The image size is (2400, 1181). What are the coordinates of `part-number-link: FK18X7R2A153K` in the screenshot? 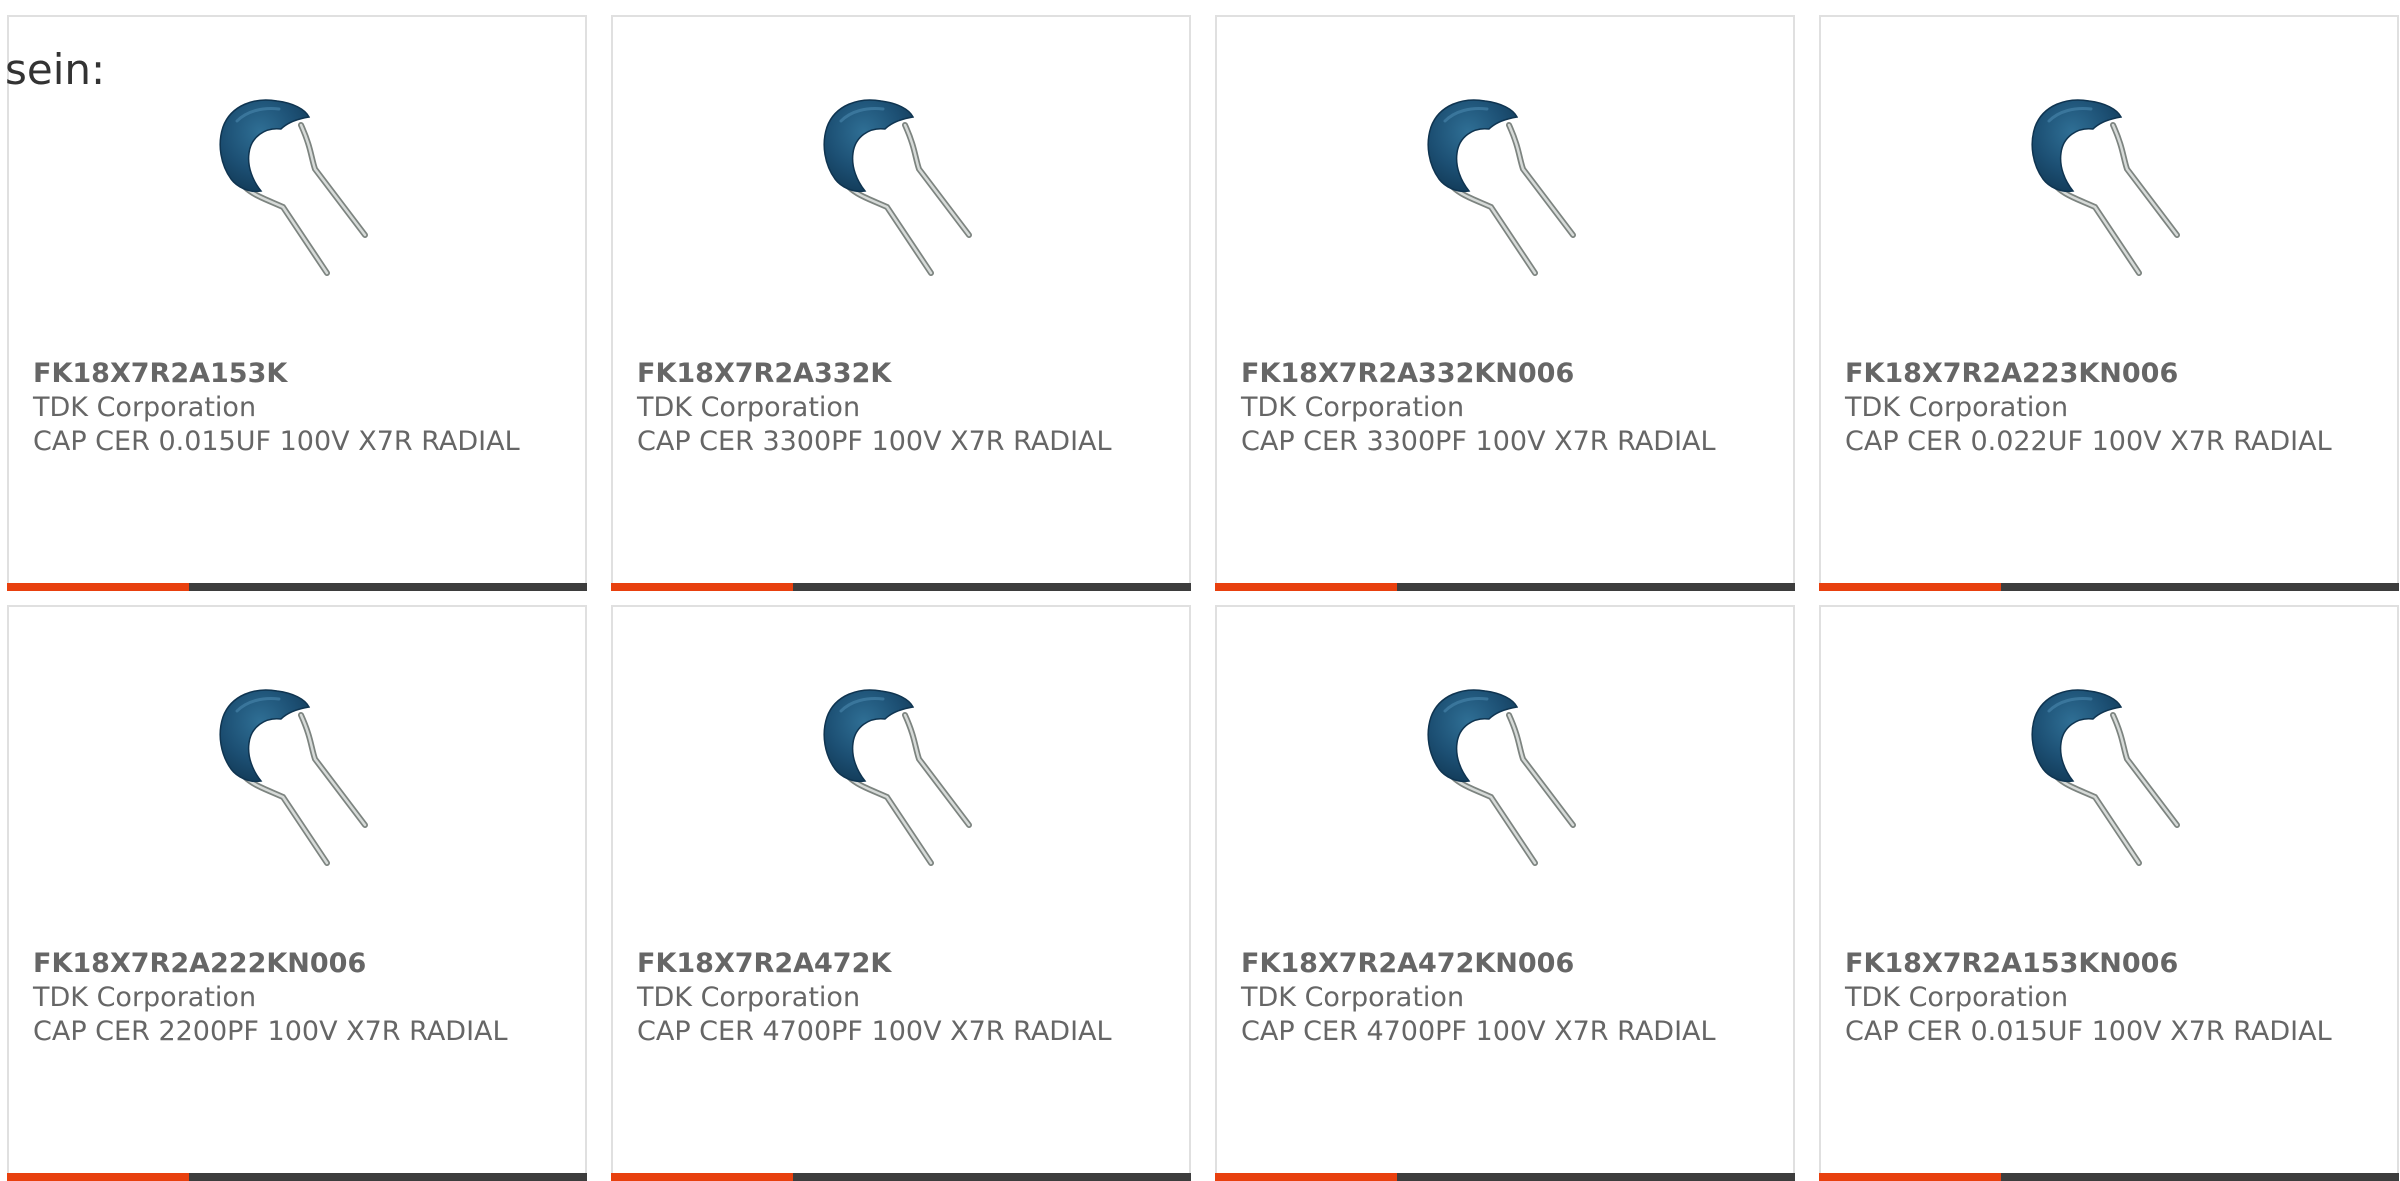 It's located at (299, 374).